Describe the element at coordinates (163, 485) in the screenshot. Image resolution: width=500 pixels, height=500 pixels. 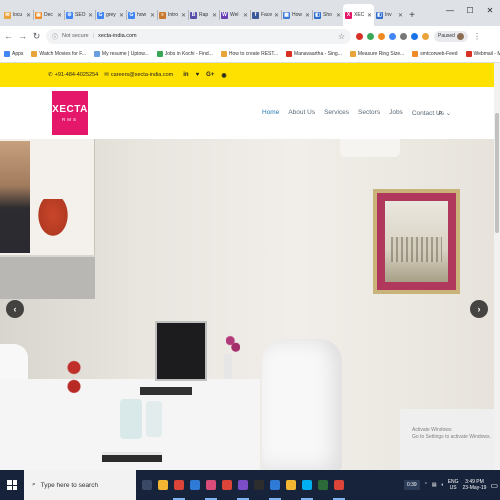
I see `taskbar-app-file-explorer` at that location.